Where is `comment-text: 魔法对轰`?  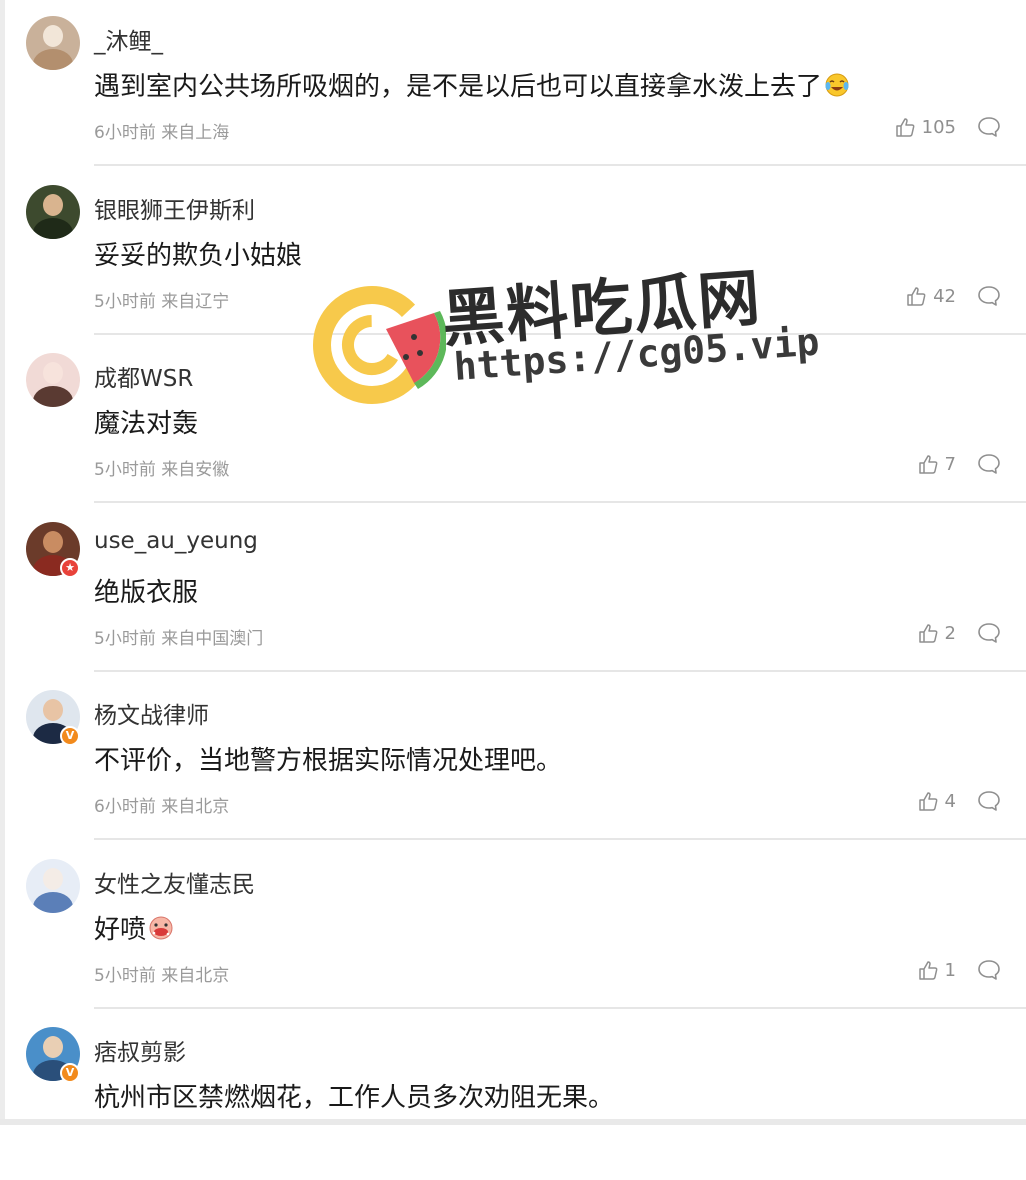
comment-text: 魔法对轰 is located at coordinates (146, 421).